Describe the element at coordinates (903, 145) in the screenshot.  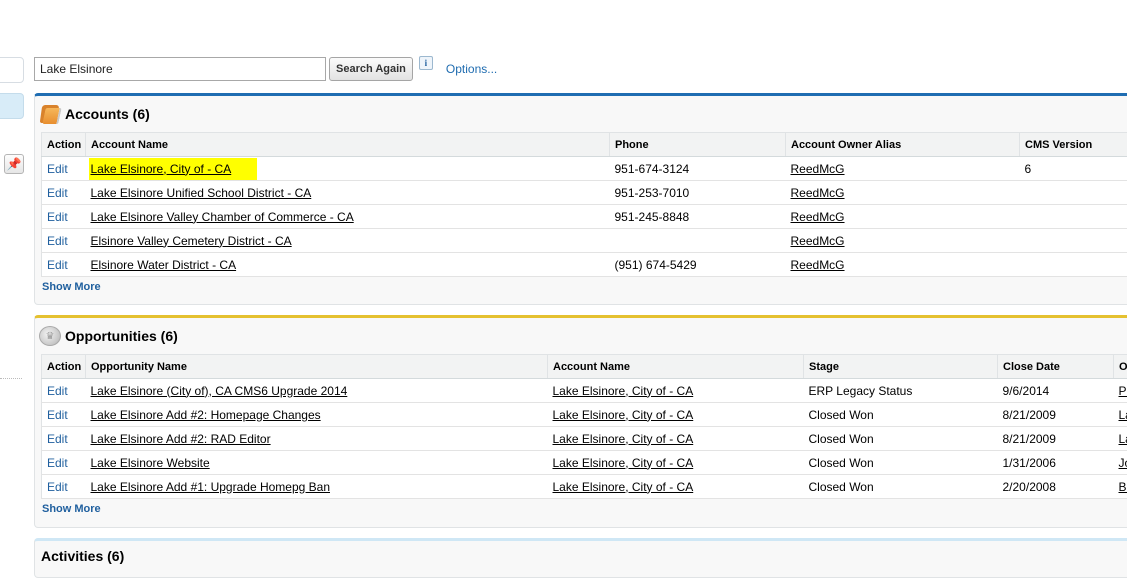
I see `column-header: Account Owner Alias` at that location.